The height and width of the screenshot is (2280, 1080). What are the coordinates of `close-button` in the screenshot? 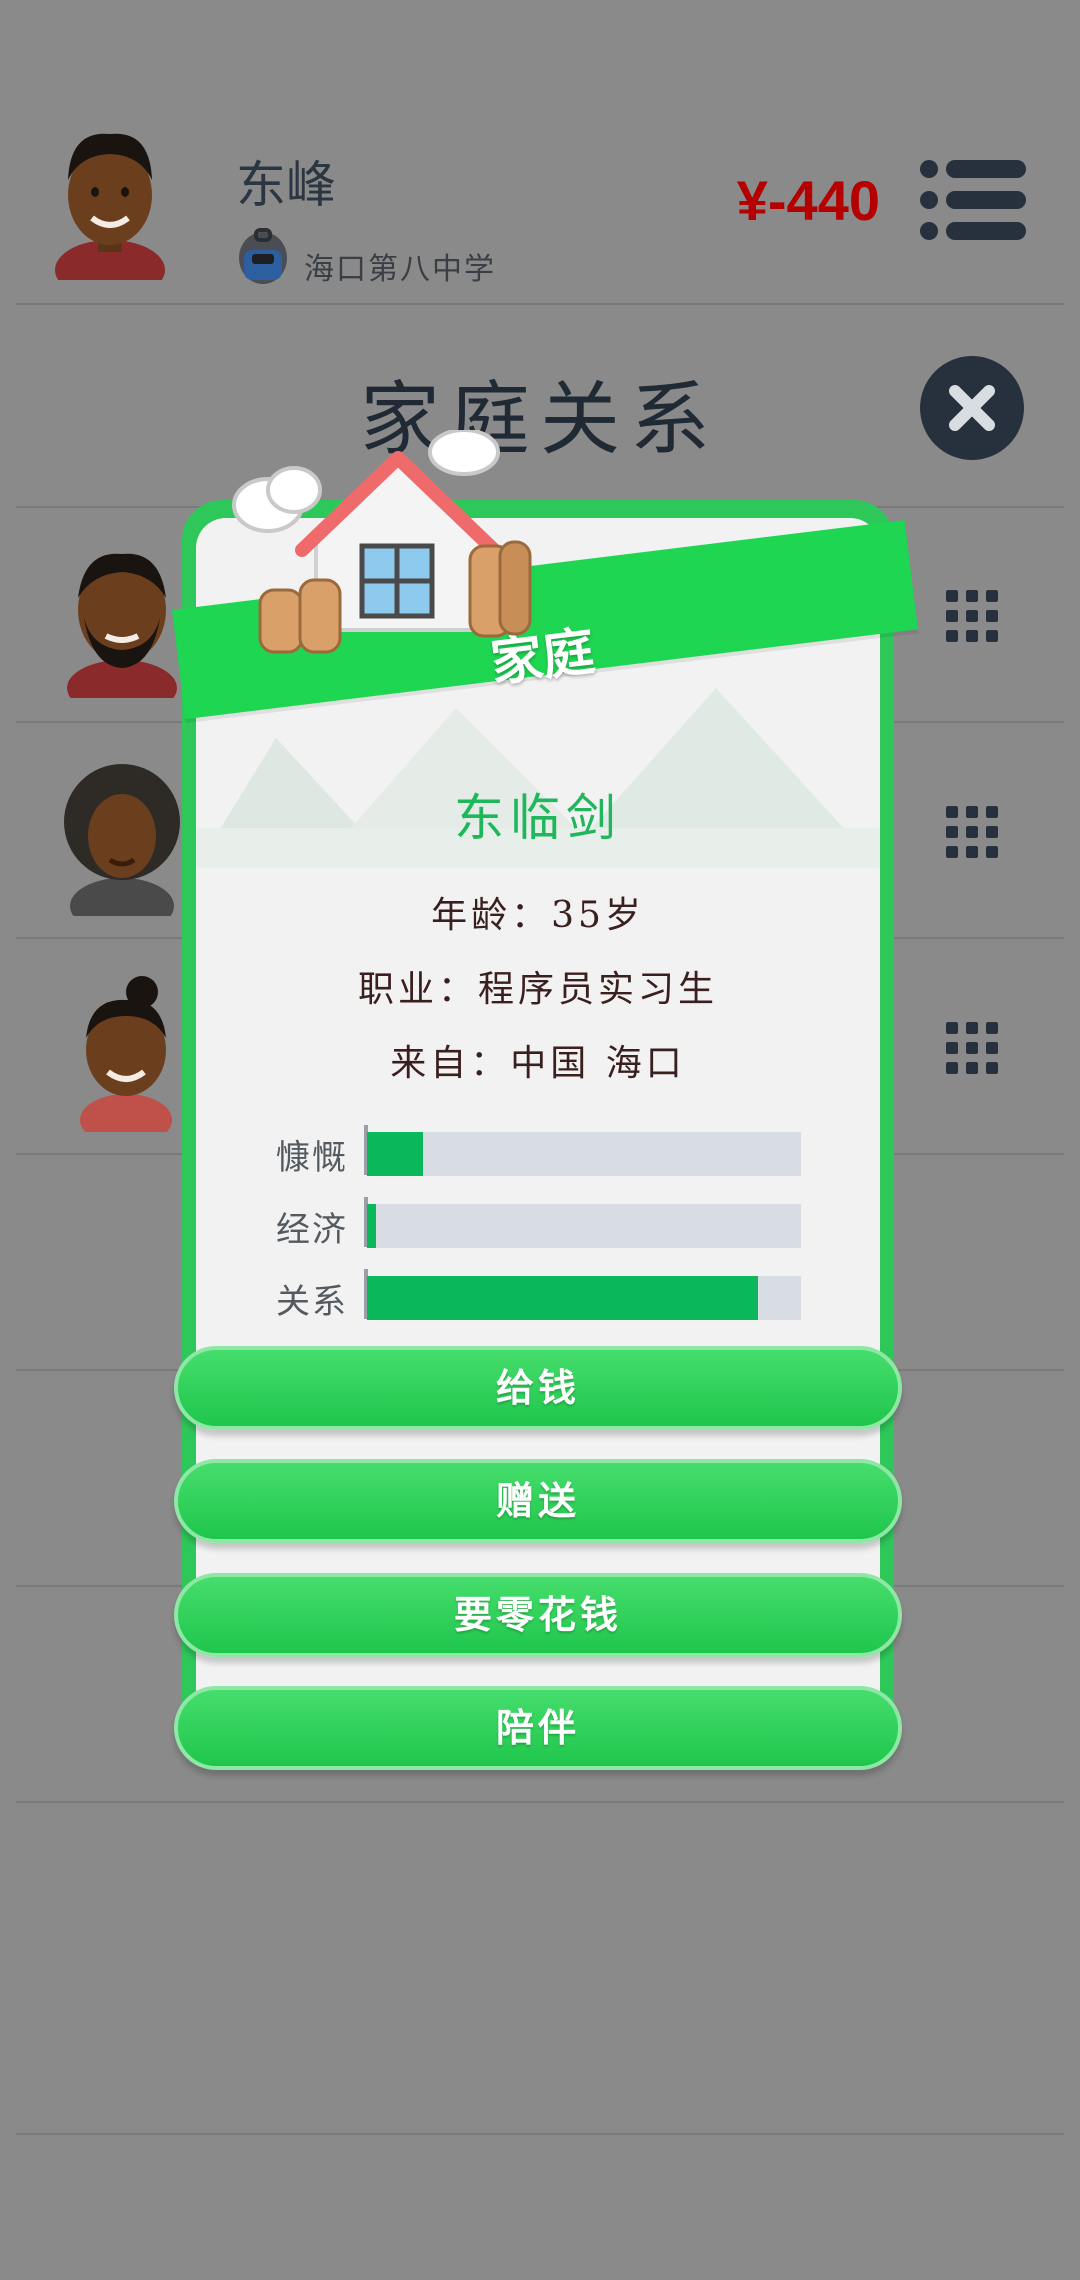 It's located at (972, 408).